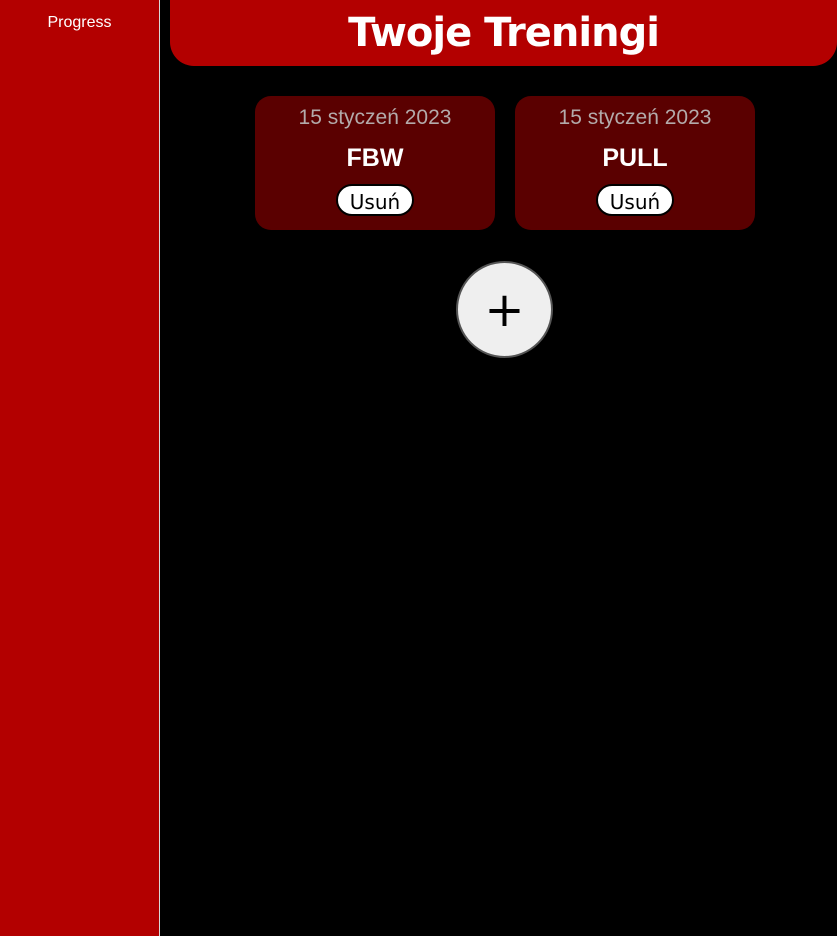  I want to click on workout-card: 15 styczeń 2023 PULL Usuń, so click(635, 163).